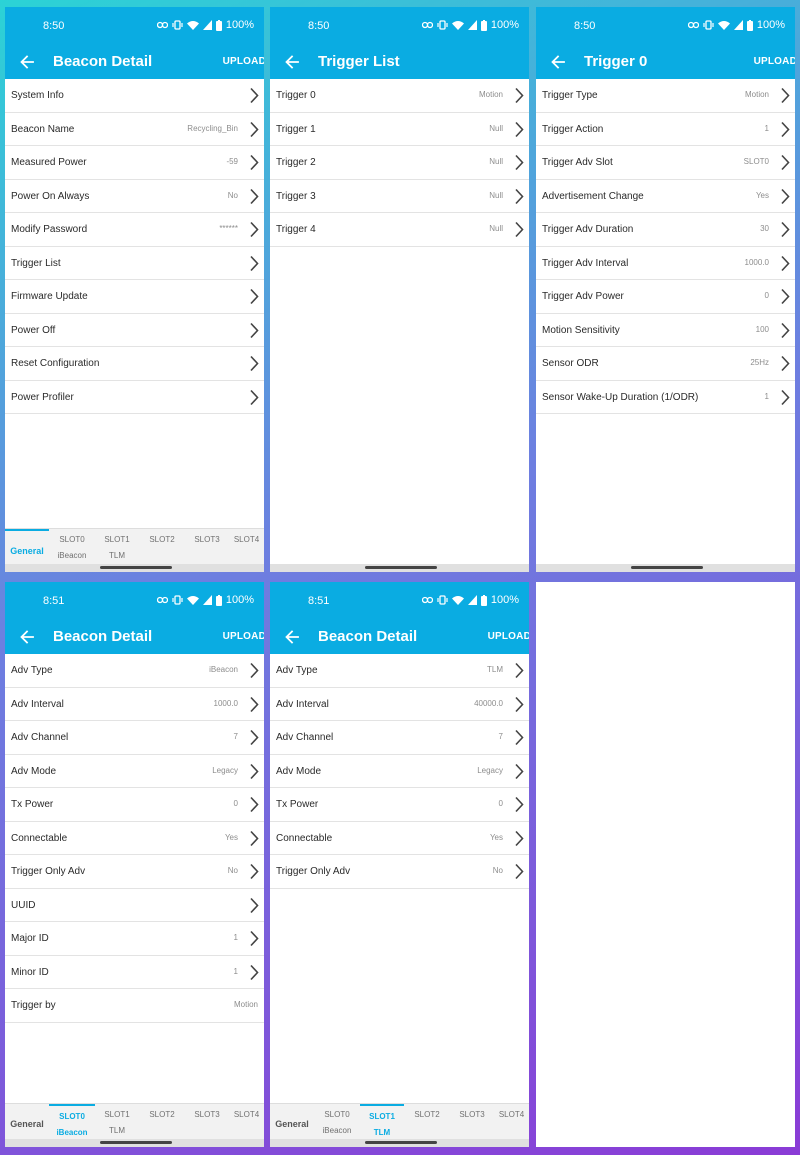  I want to click on list-item: Trigger 4 Null, so click(399, 230).